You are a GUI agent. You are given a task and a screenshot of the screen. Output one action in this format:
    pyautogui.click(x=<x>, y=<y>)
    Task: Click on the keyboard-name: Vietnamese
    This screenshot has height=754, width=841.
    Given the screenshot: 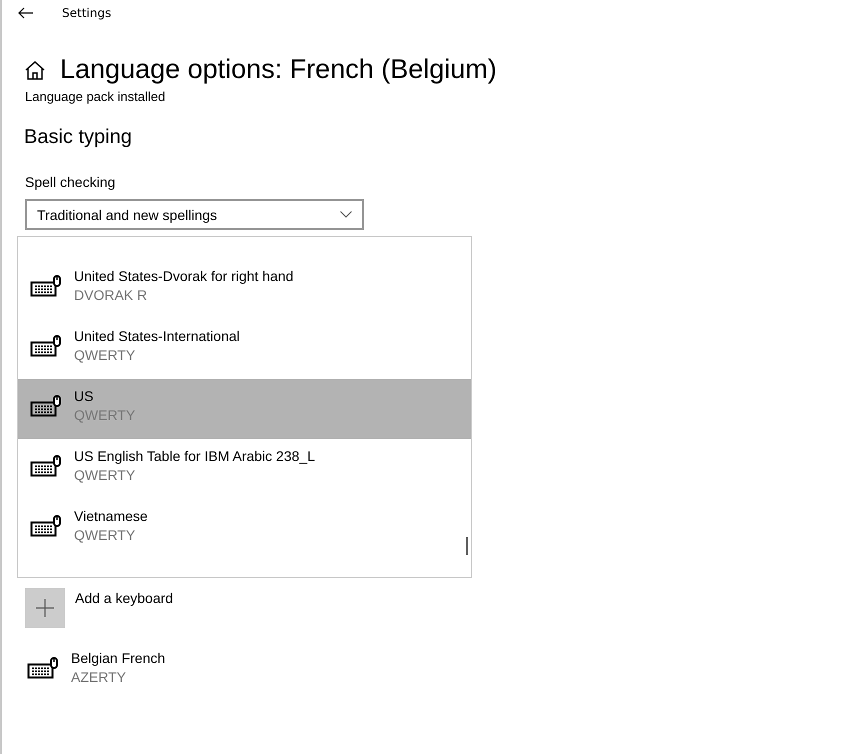 What is the action you would take?
    pyautogui.click(x=111, y=516)
    